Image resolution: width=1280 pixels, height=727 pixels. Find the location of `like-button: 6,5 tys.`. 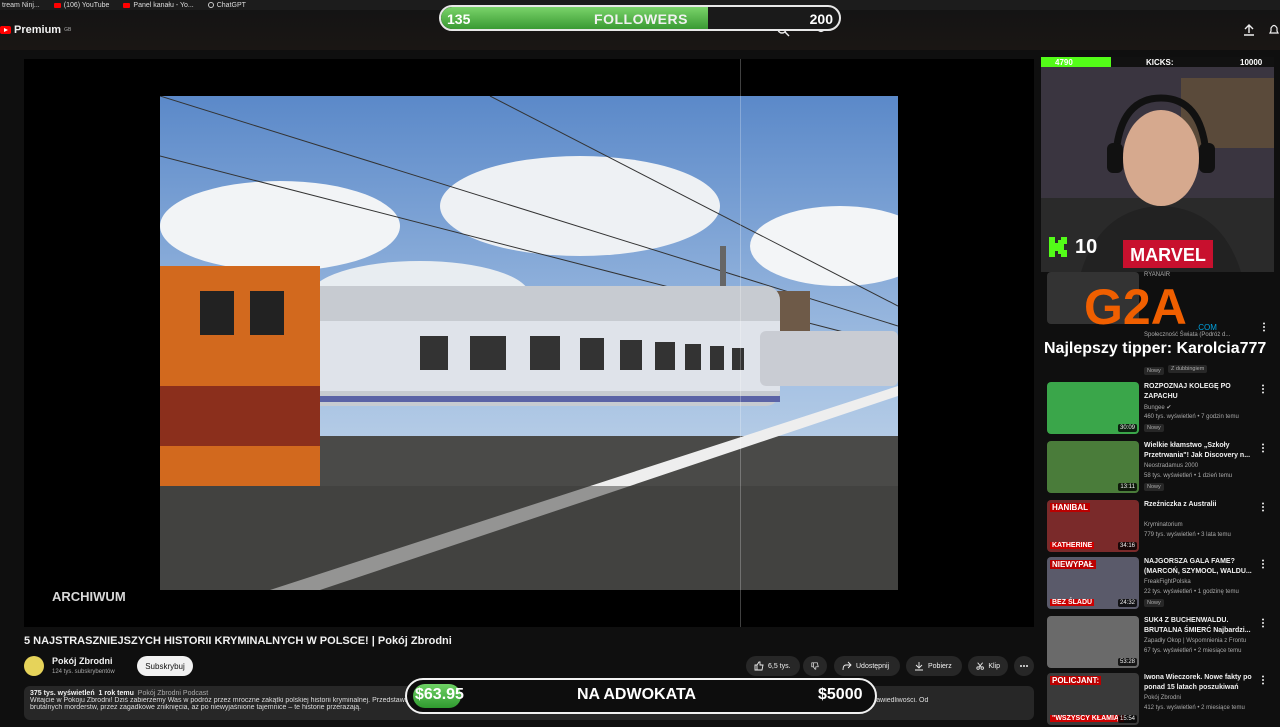

like-button: 6,5 tys. is located at coordinates (773, 666).